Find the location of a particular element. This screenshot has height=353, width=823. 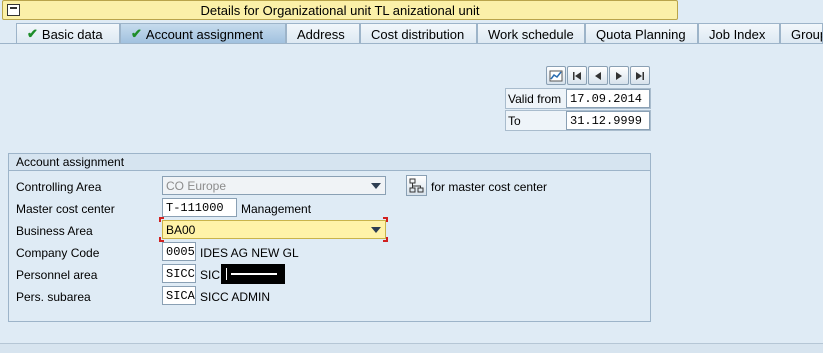

next-icon is located at coordinates (619, 75).